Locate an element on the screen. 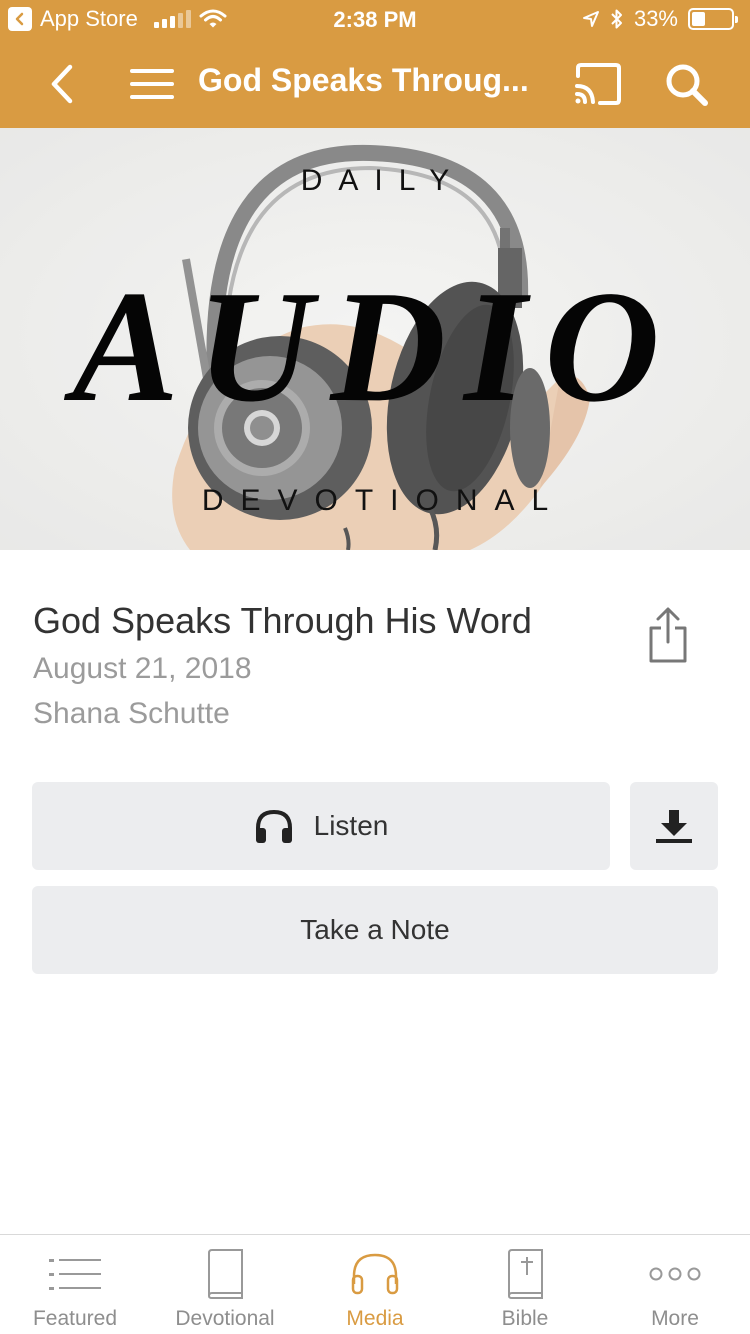 The height and width of the screenshot is (1334, 750). take-a-note-button: Take a Note is located at coordinates (375, 930).